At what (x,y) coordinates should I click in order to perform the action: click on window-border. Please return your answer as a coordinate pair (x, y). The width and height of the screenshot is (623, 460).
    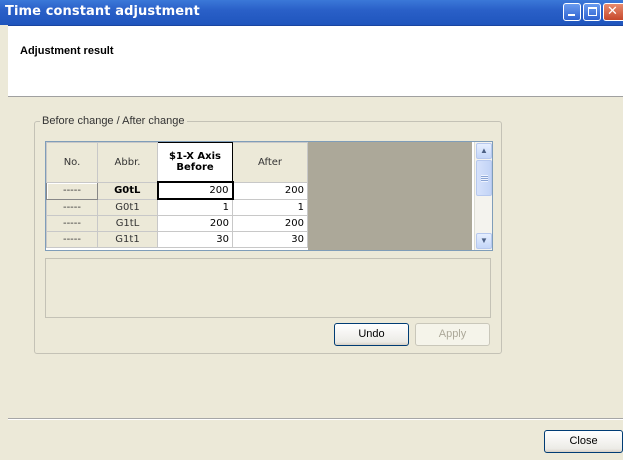
    Looking at the image, I should click on (4, 242).